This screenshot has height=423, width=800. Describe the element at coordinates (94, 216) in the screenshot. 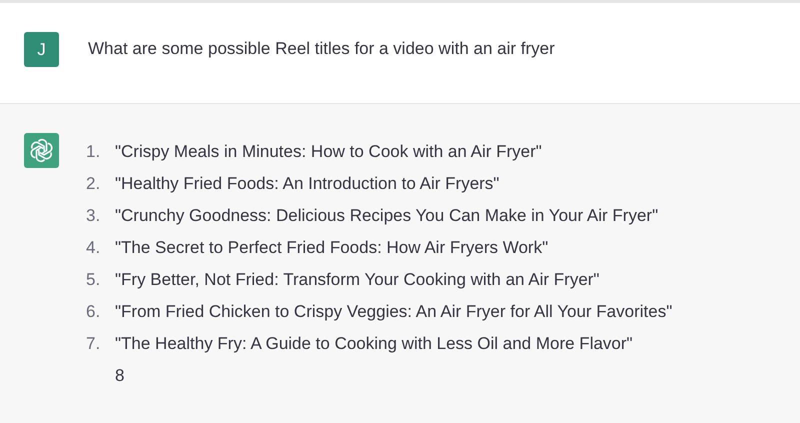

I see `list-number: 3.` at that location.